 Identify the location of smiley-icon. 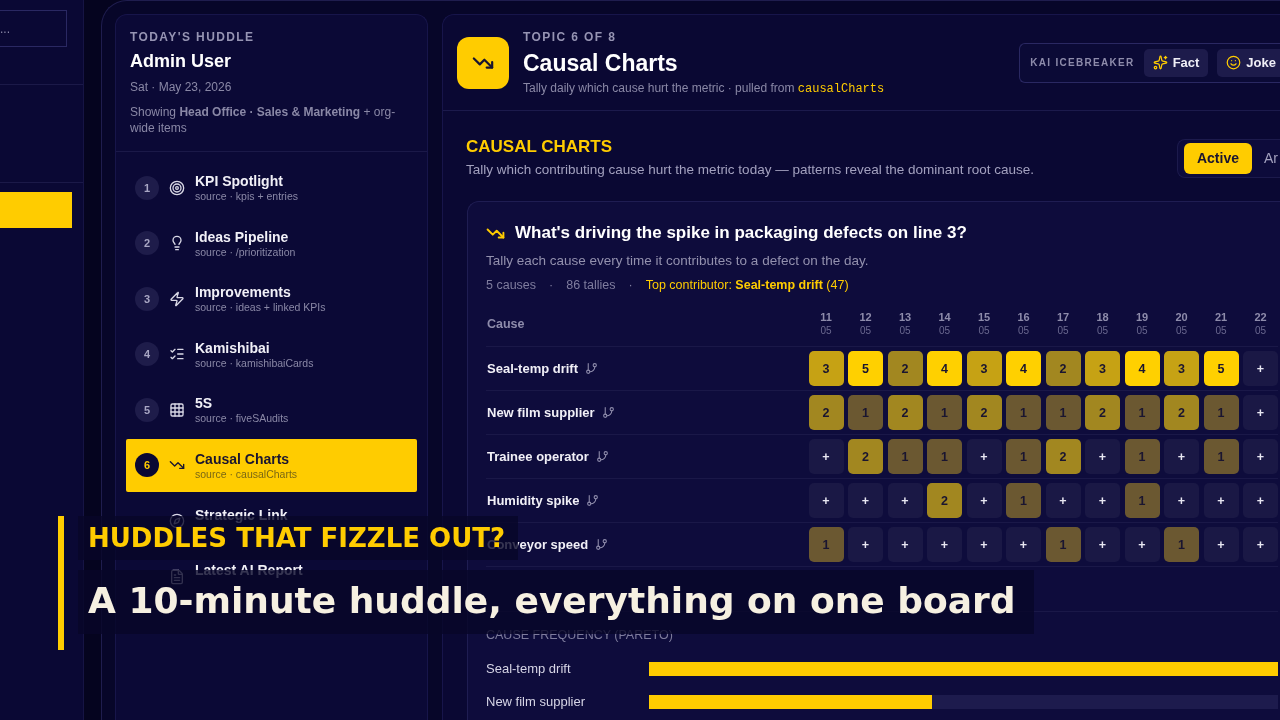
(1234, 62).